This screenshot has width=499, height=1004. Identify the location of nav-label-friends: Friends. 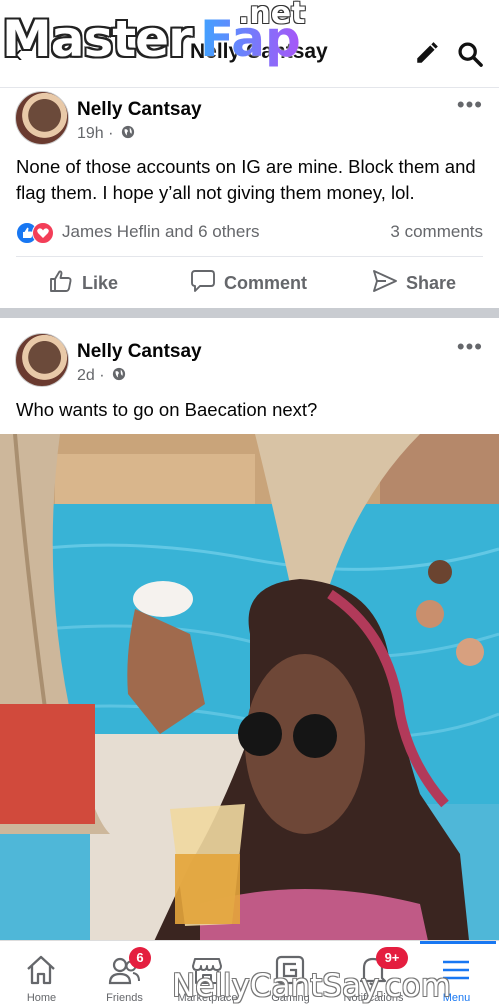
(124, 998).